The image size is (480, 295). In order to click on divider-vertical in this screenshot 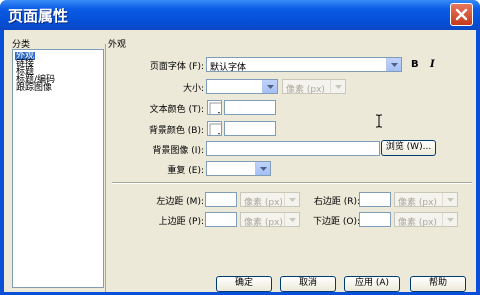, I will do `click(105, 168)`.